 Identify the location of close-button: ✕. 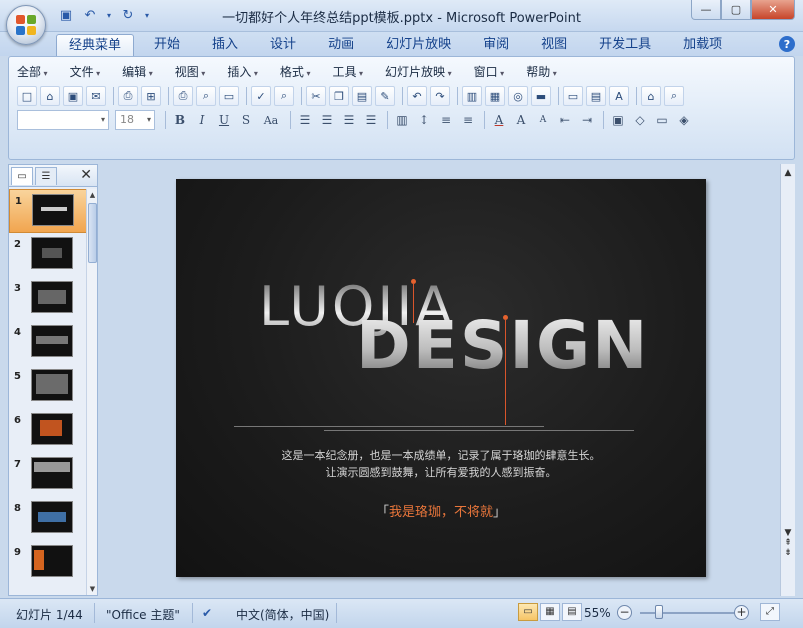
(773, 10).